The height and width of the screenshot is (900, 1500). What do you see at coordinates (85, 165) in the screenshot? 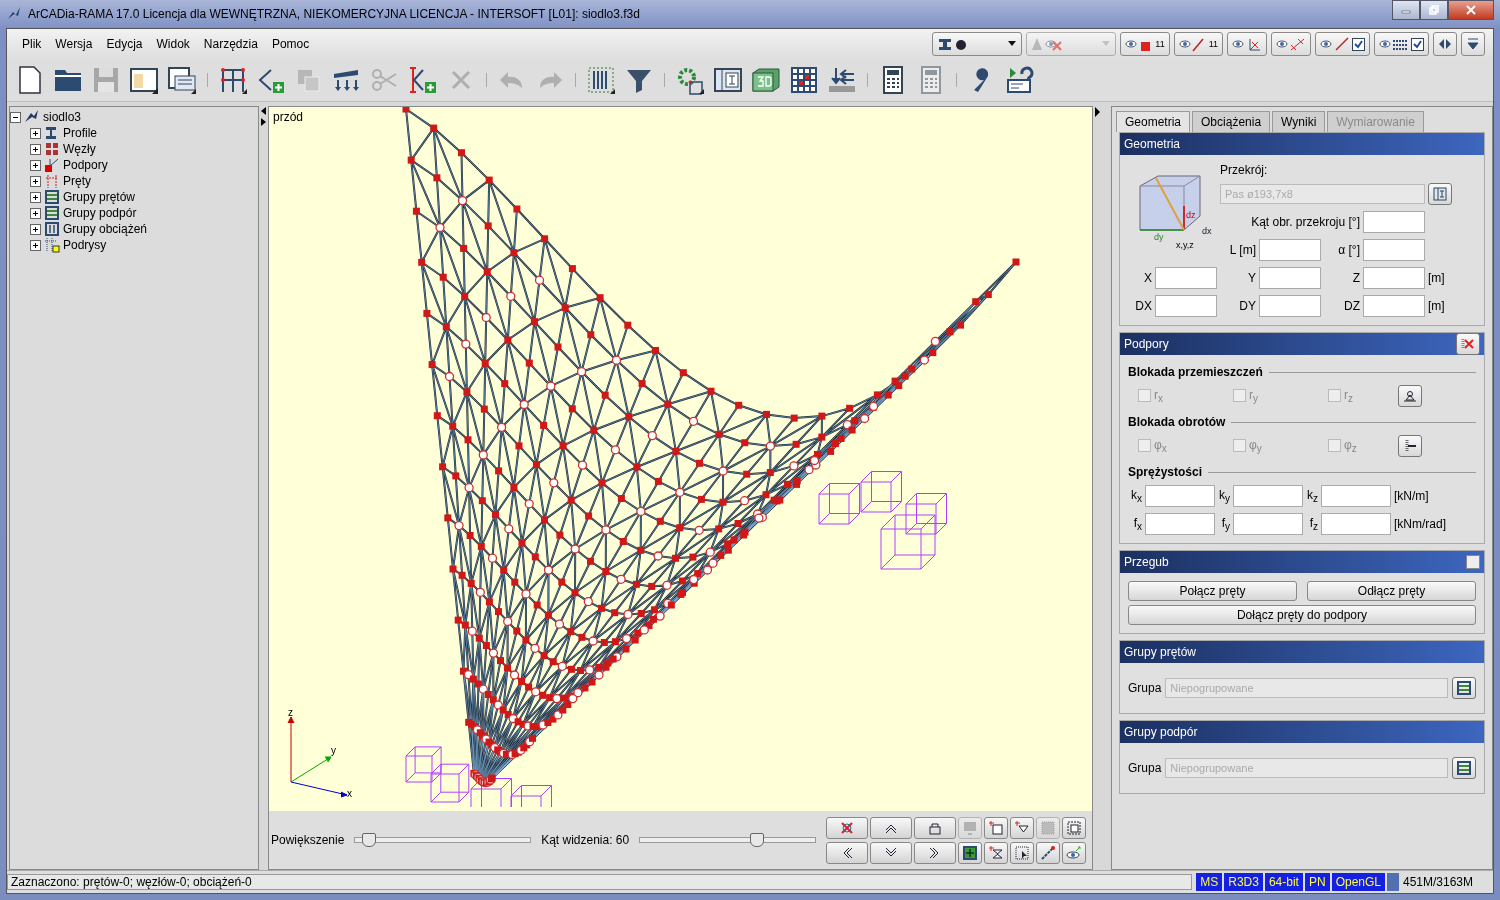
I see `tree-item: Podpory` at bounding box center [85, 165].